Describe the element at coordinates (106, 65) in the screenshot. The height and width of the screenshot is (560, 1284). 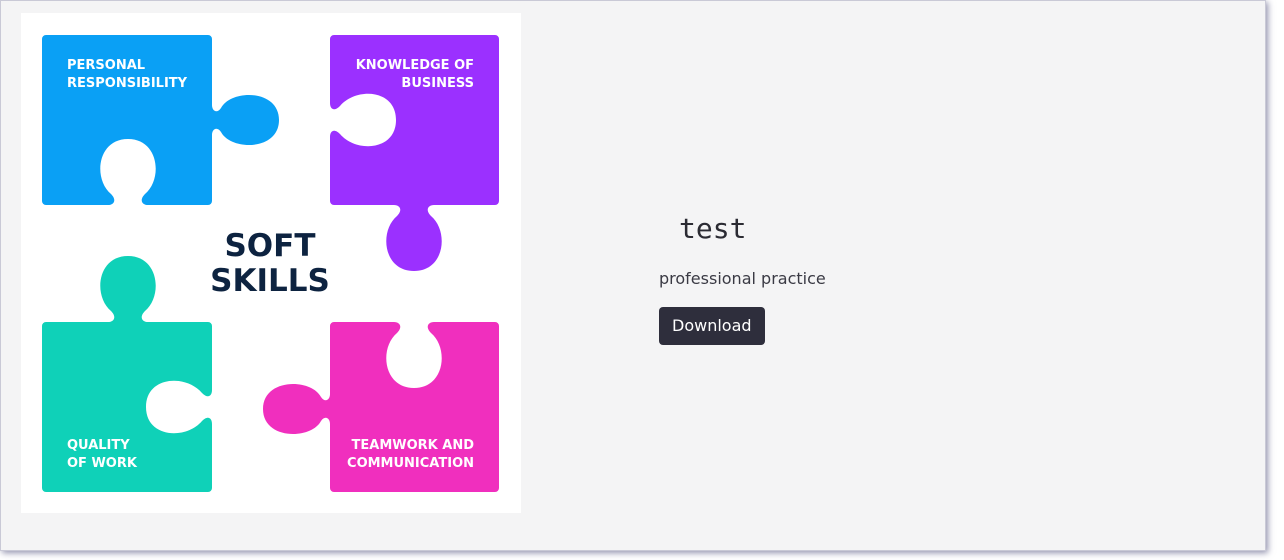
I see `svg-text: PERSONAL` at that location.